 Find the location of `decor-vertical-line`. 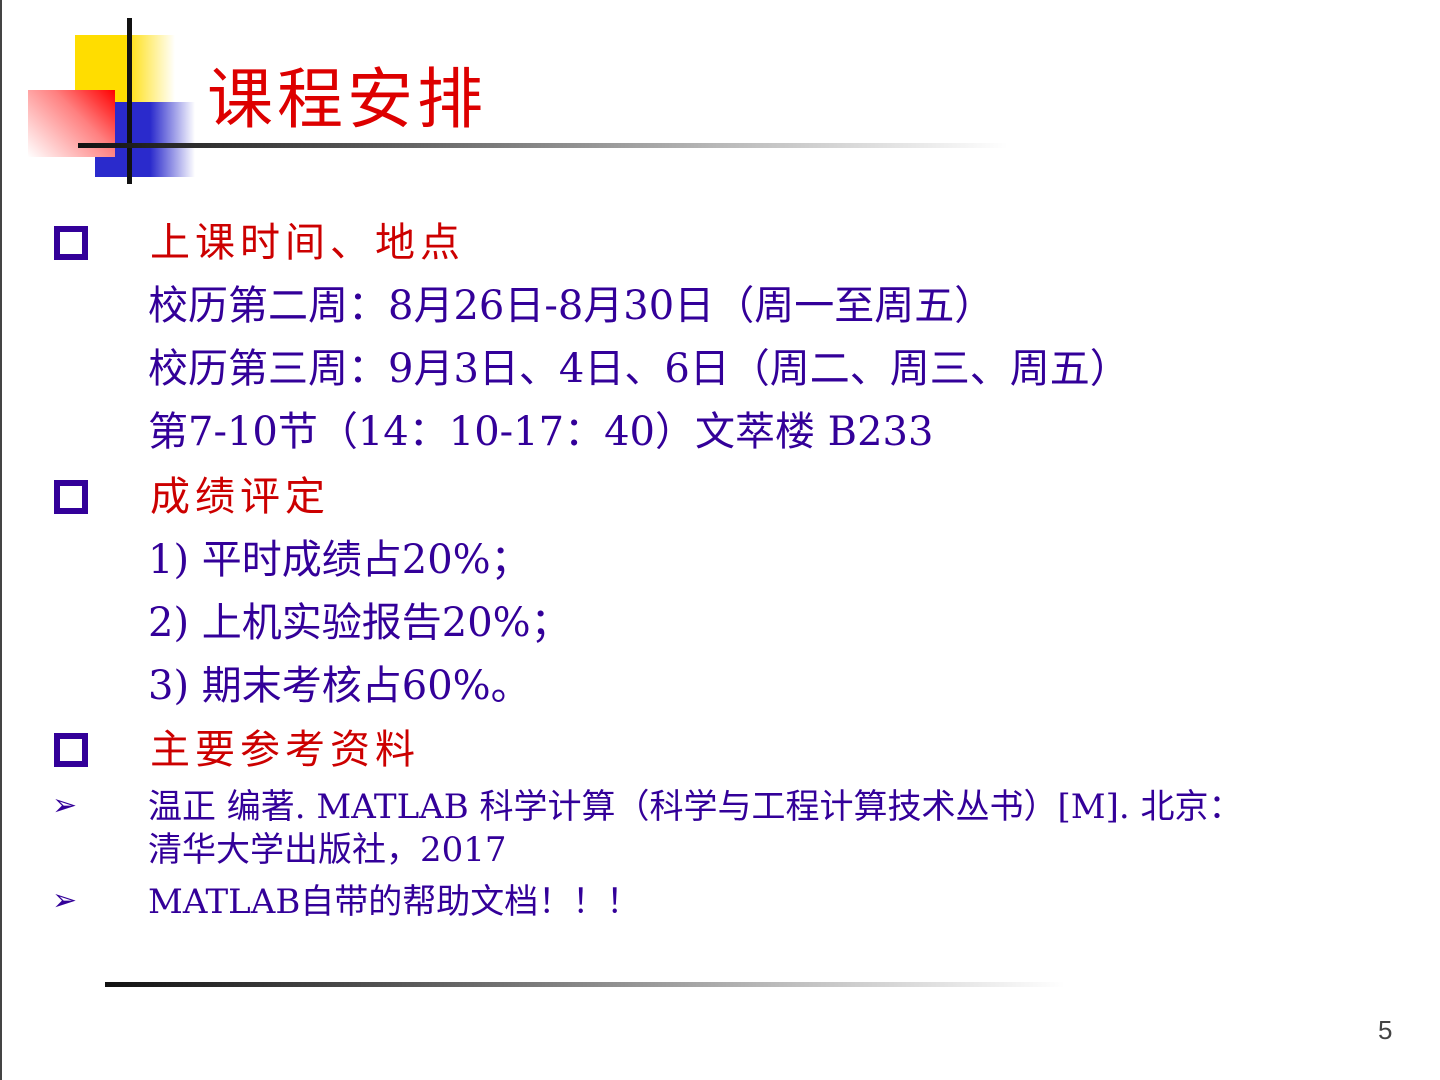

decor-vertical-line is located at coordinates (129, 101).